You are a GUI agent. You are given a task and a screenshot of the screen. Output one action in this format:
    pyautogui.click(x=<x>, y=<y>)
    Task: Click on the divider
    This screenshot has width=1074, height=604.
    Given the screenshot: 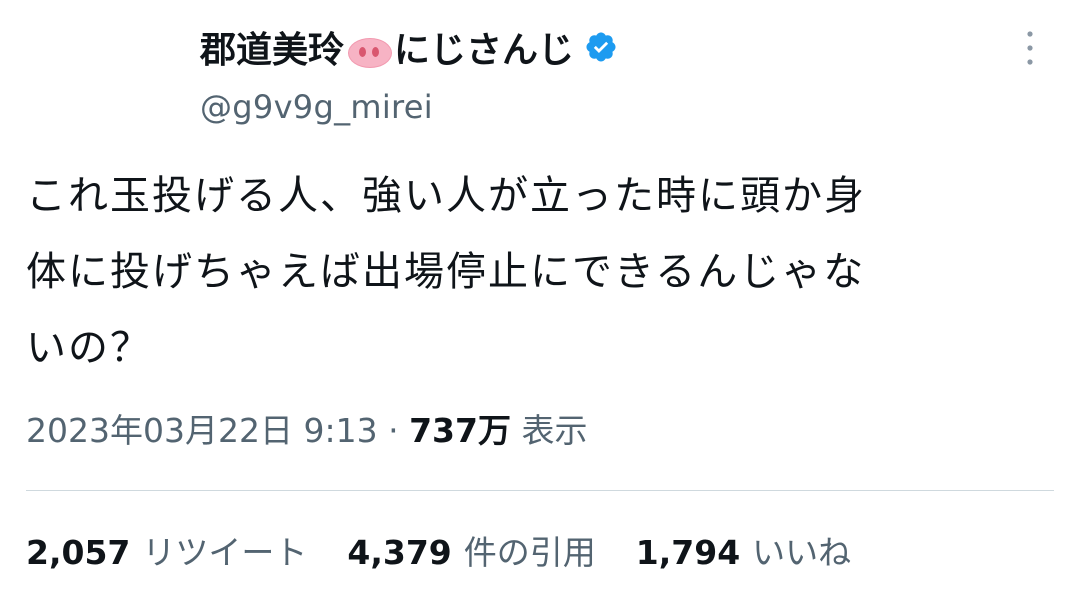 What is the action you would take?
    pyautogui.click(x=540, y=490)
    